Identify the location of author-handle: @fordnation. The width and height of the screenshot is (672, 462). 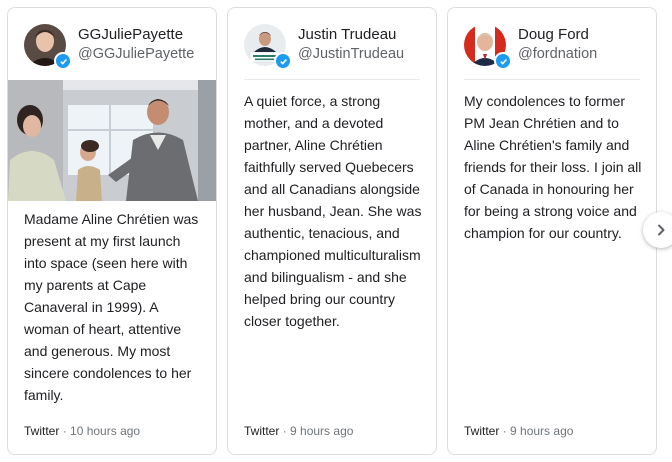
(557, 54).